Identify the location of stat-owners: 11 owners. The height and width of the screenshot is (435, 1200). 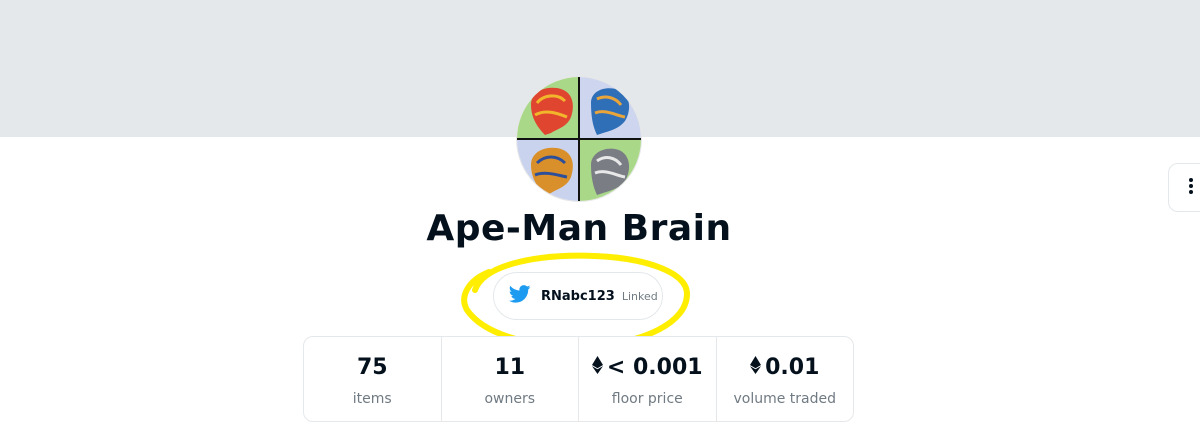
(509, 379).